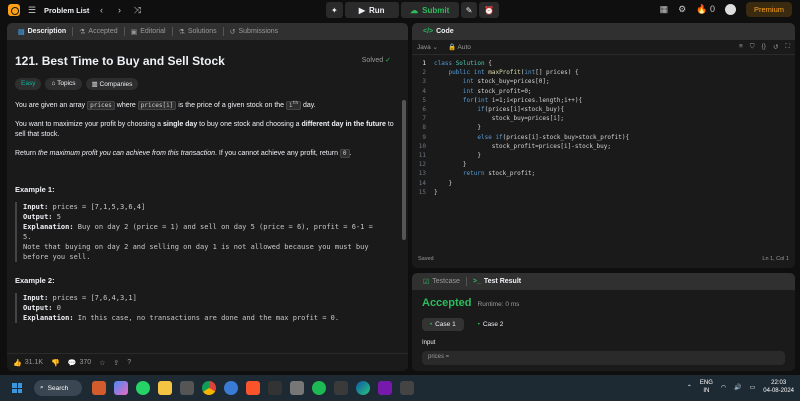 This screenshot has width=800, height=401. I want to click on code-editor-app-icon, so click(297, 388).